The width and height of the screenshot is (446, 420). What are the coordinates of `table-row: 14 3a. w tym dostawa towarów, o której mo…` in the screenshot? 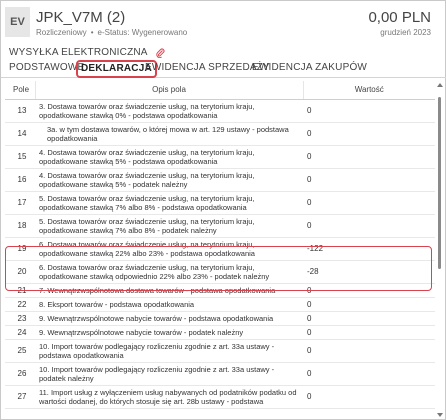 It's located at (220, 134).